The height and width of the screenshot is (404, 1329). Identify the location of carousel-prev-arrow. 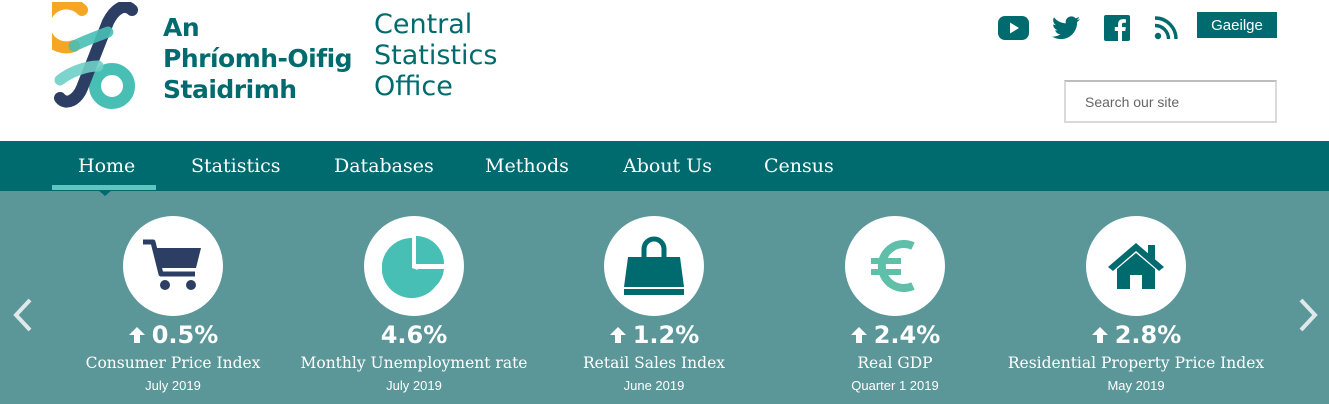
(23, 315).